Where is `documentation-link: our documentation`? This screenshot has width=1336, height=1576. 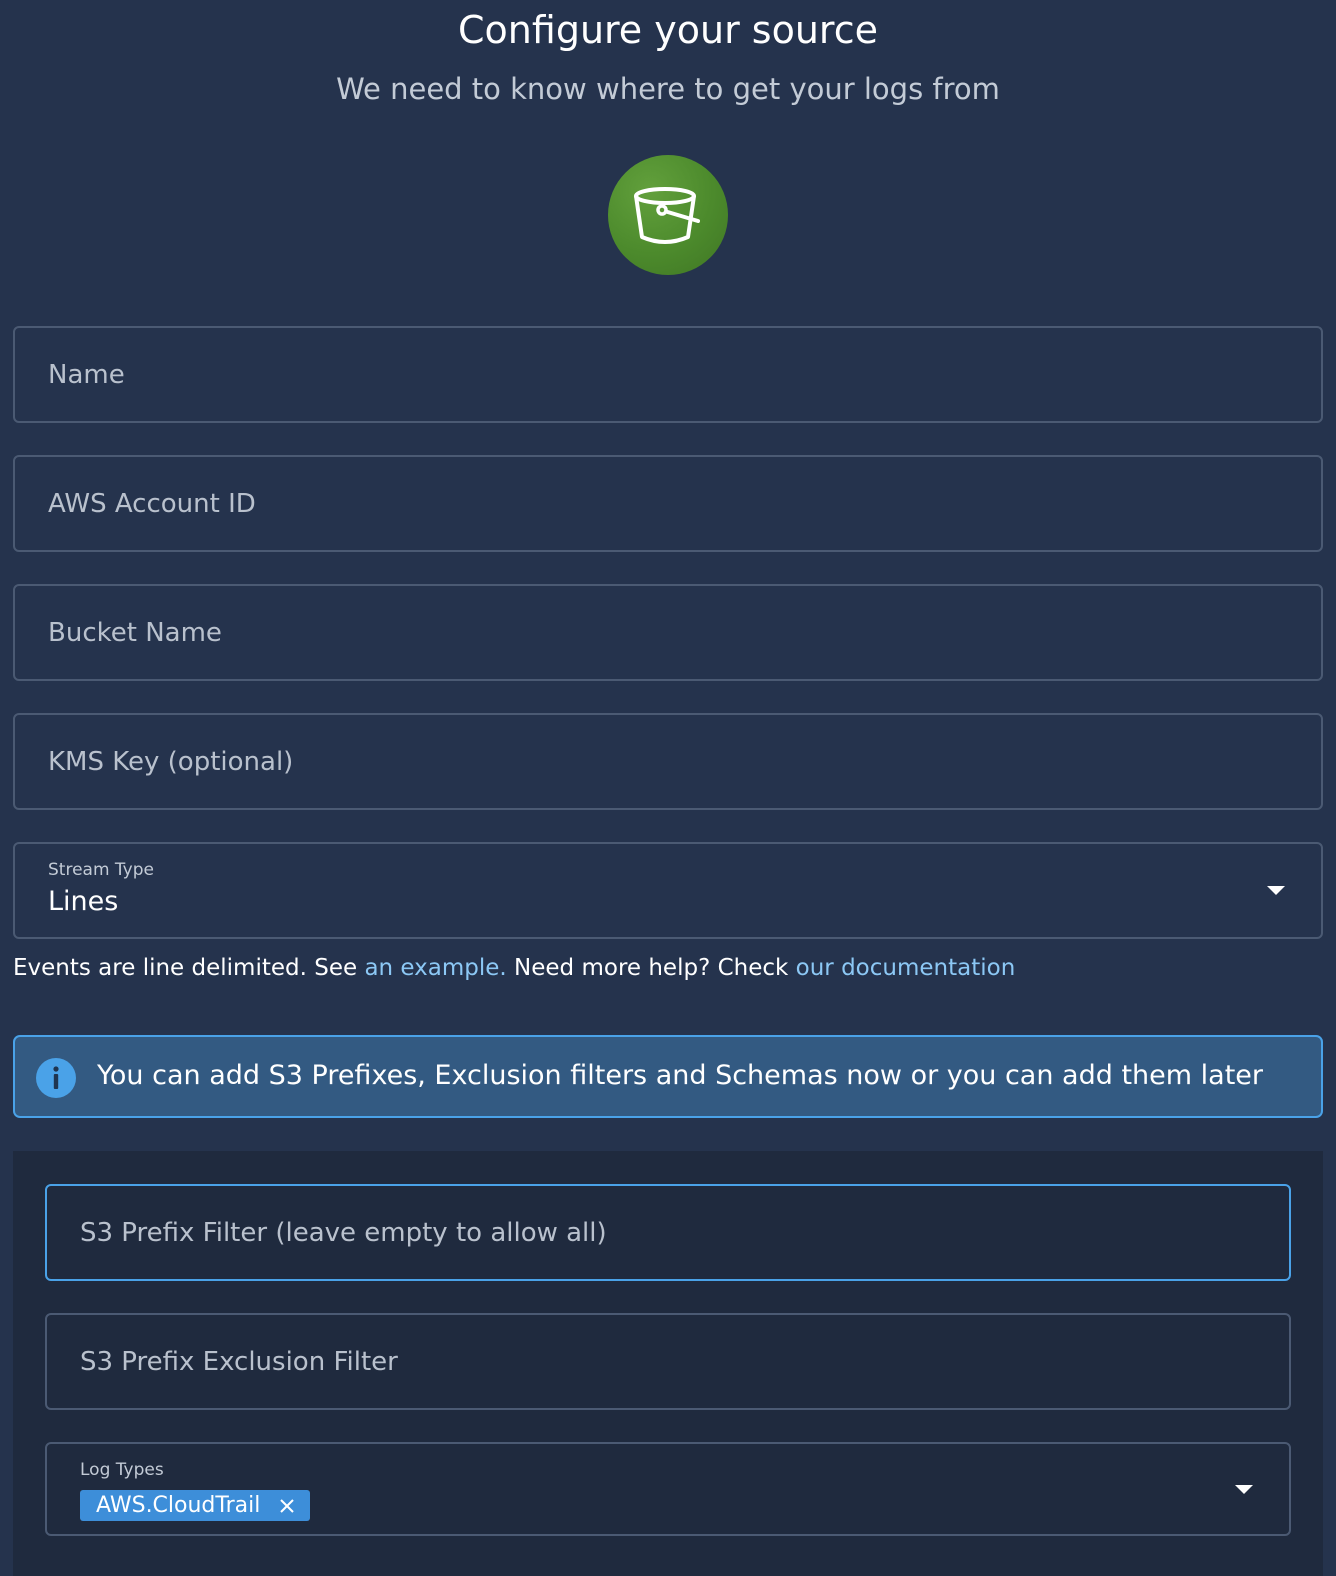 documentation-link: our documentation is located at coordinates (906, 968).